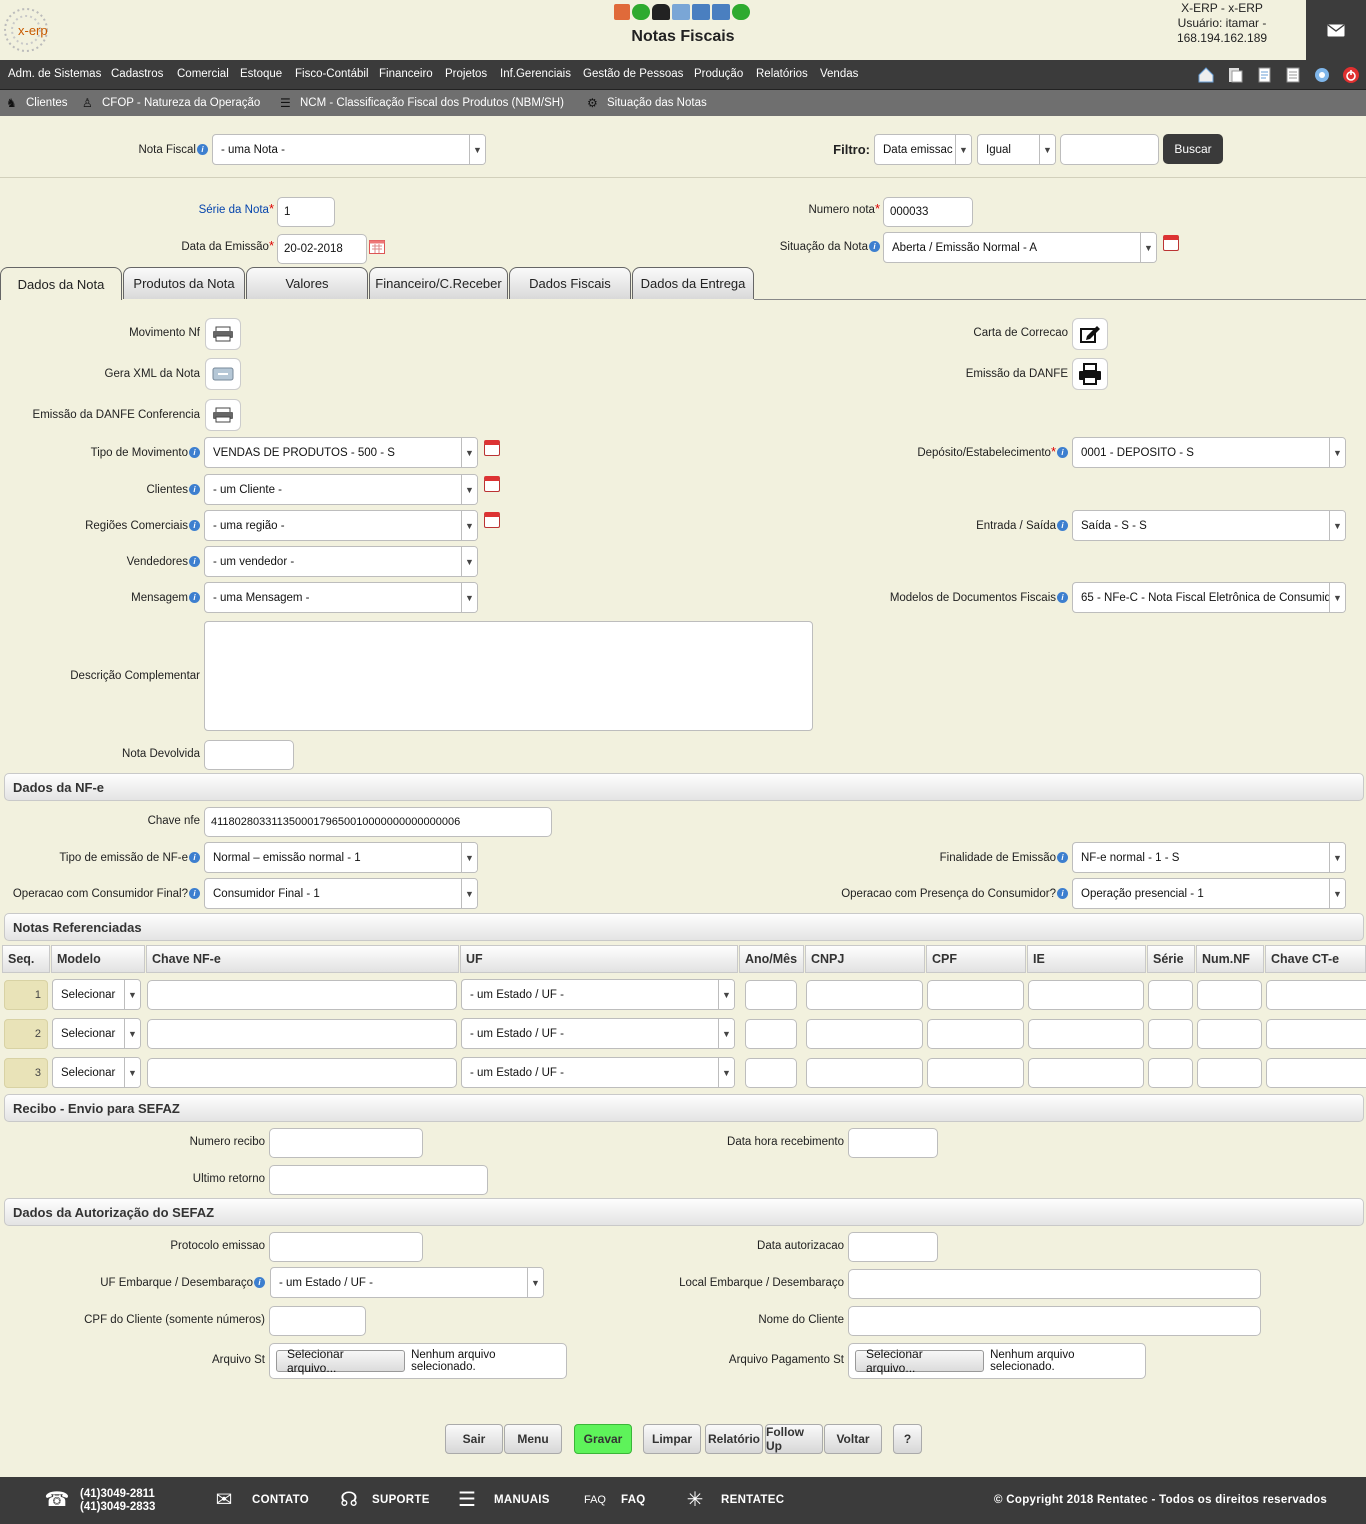 This screenshot has width=1366, height=1524. Describe the element at coordinates (466, 74) in the screenshot. I see `menu-projetos: Projetos` at that location.